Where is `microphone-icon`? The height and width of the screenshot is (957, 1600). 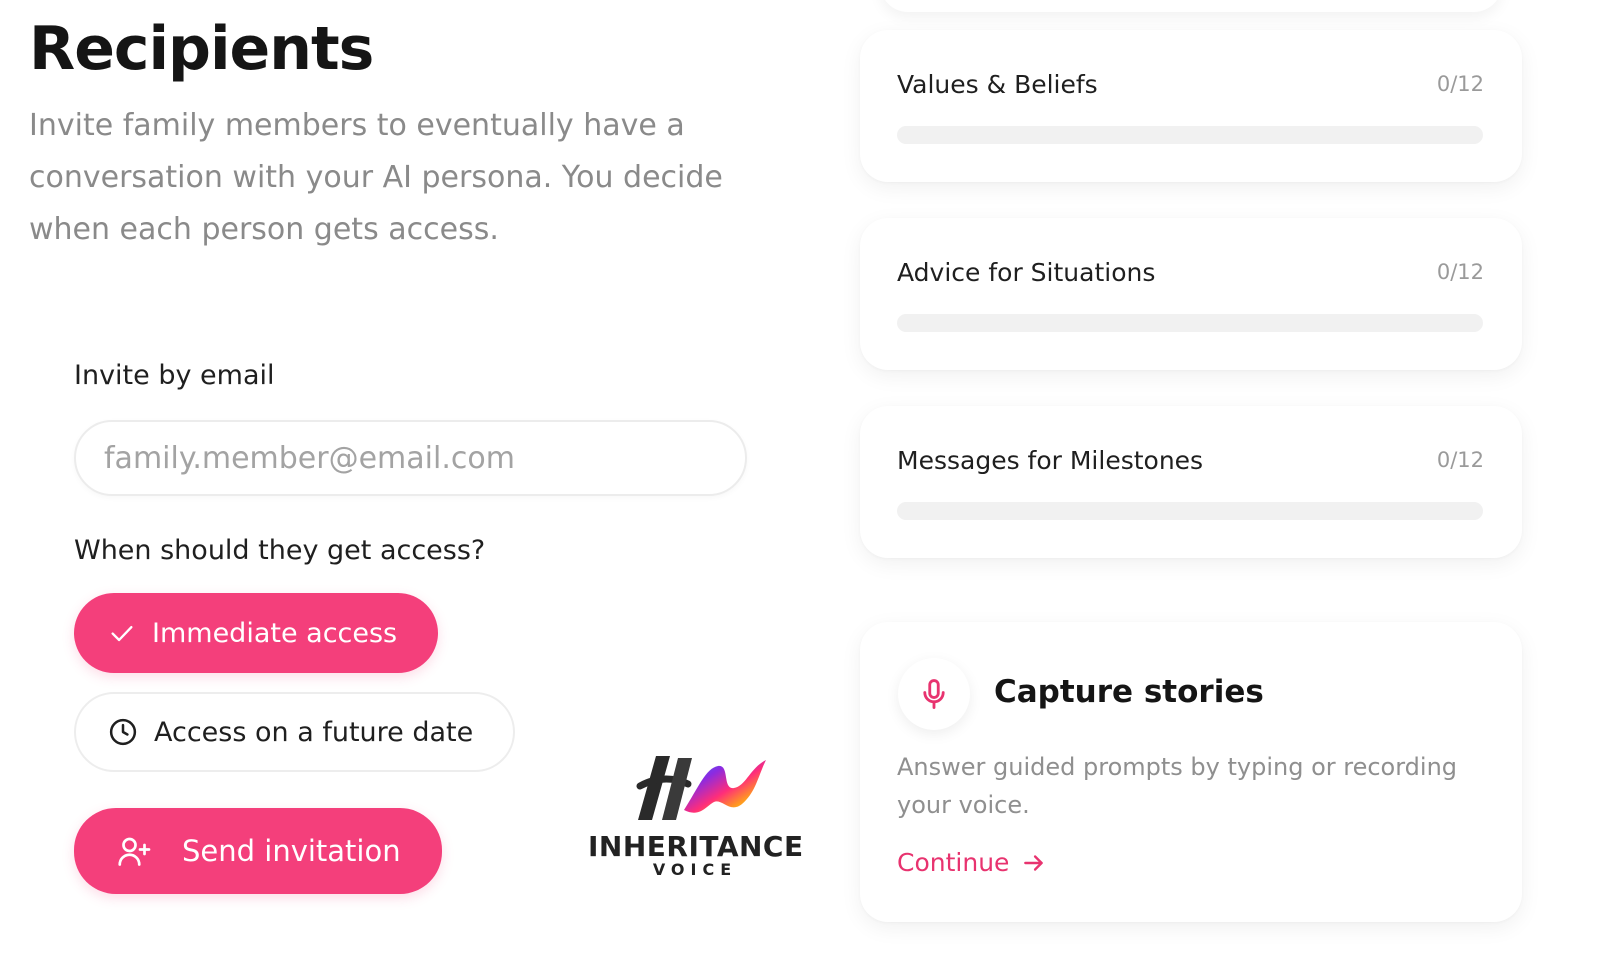 microphone-icon is located at coordinates (934, 694).